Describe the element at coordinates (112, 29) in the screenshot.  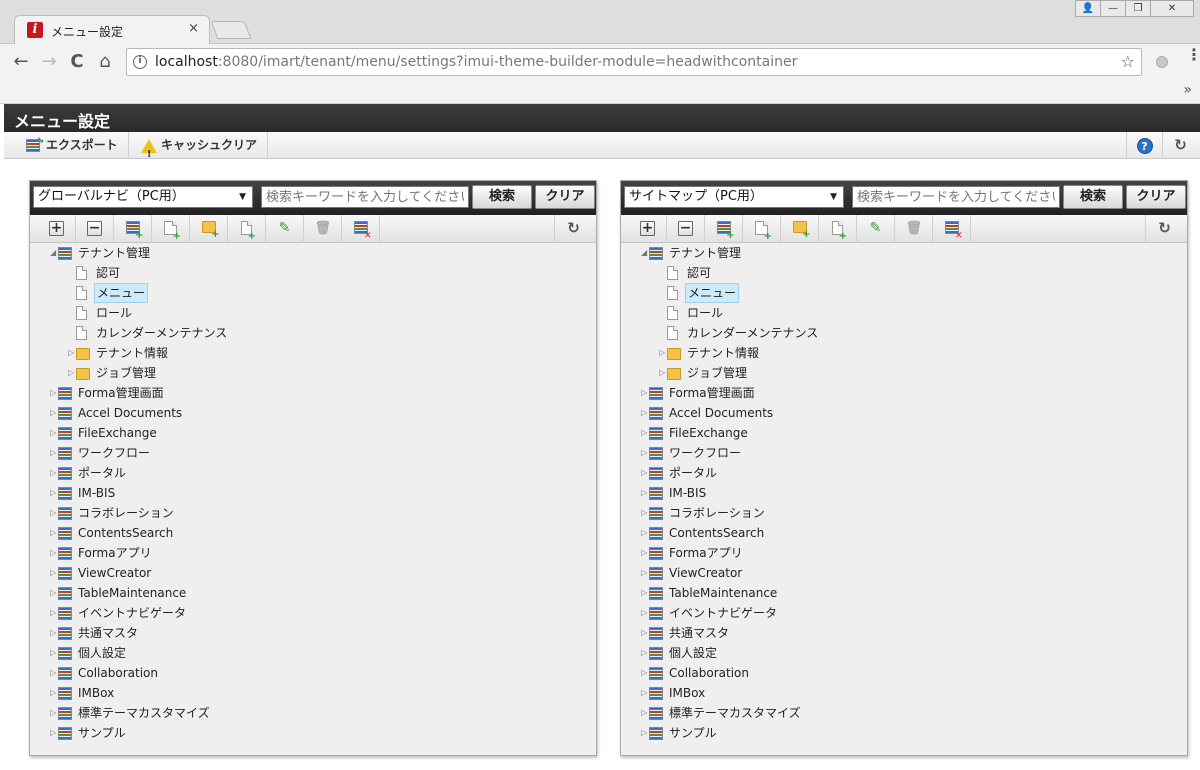
I see `browser-tab: i メニュー設定 ×` at that location.